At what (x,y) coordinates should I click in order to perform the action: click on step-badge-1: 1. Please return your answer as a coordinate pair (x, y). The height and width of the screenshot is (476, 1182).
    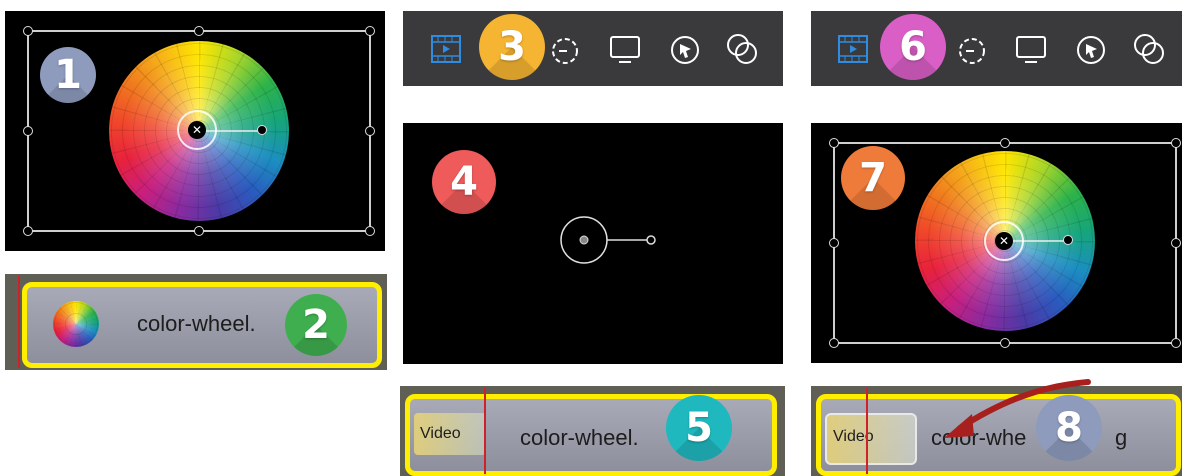
    Looking at the image, I should click on (68, 75).